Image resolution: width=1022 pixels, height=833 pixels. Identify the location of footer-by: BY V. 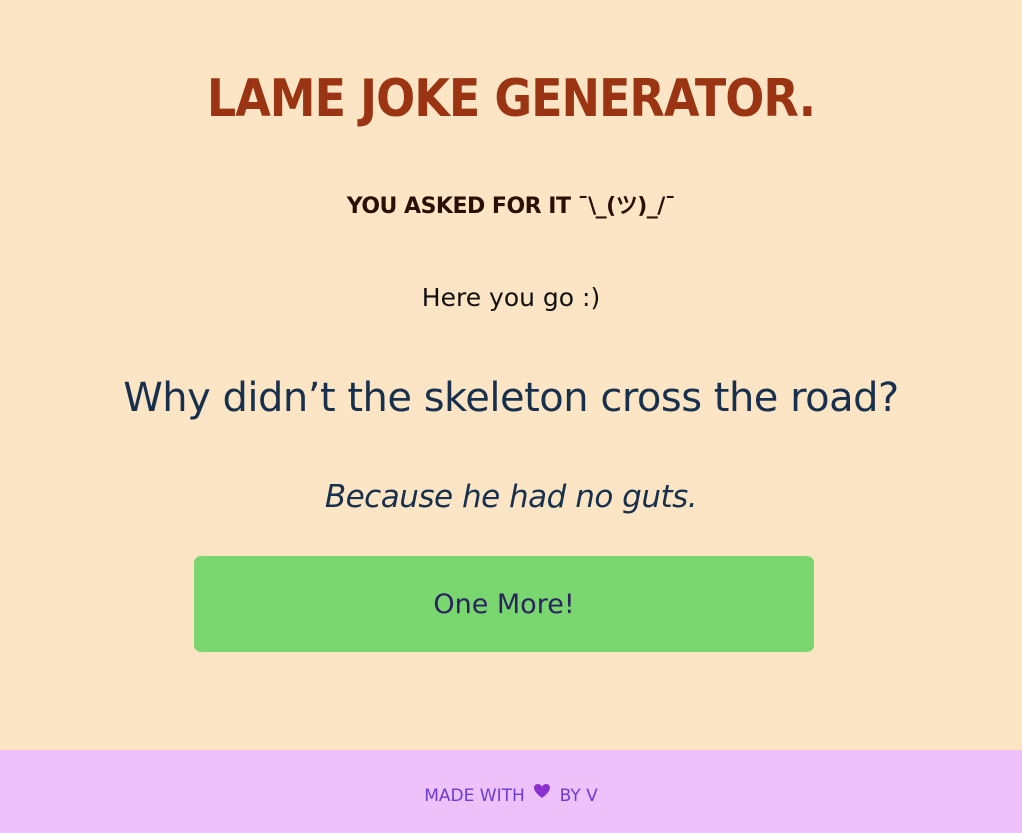
(578, 796).